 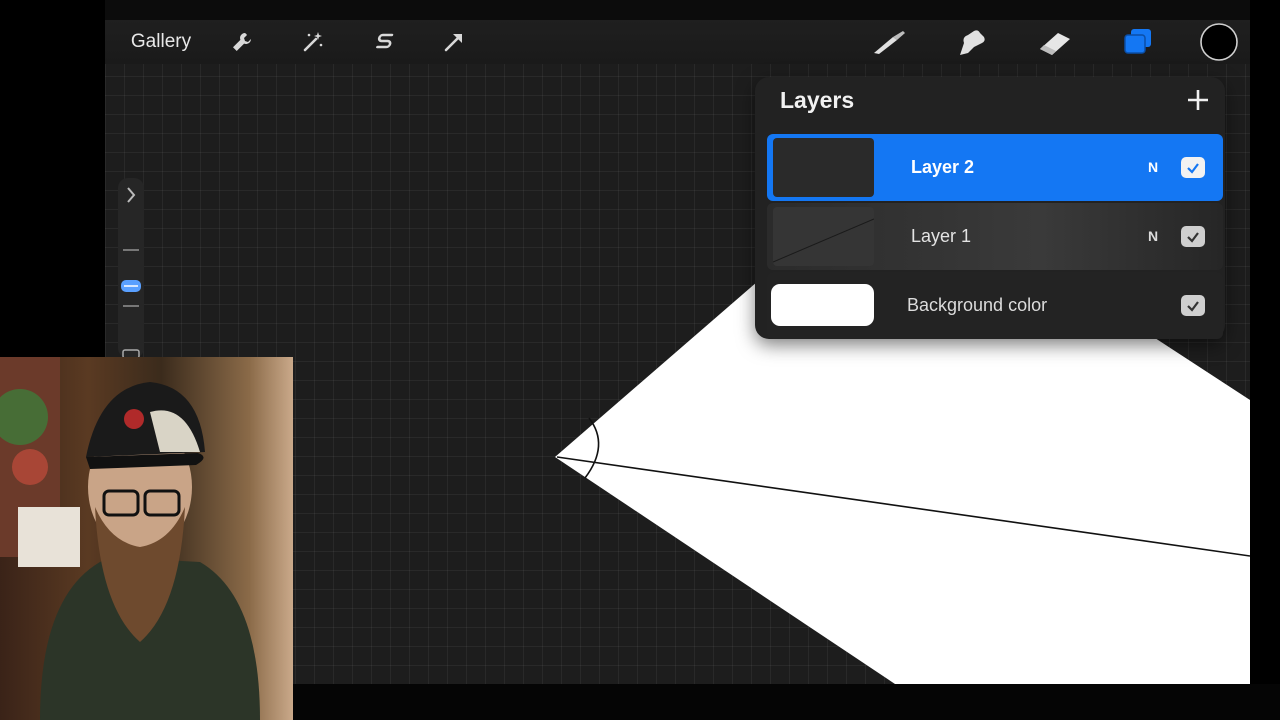 What do you see at coordinates (454, 42) in the screenshot?
I see `transform-arrow-icon` at bounding box center [454, 42].